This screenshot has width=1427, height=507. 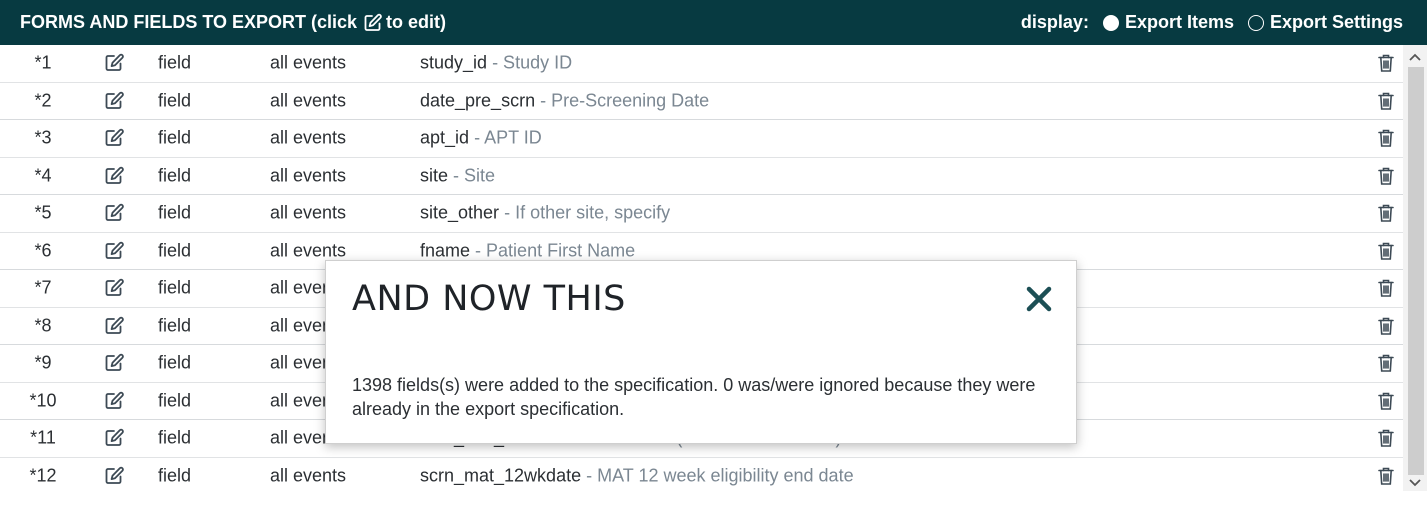 What do you see at coordinates (501, 475) in the screenshot?
I see `field-name: scrn_mat_12wkdate` at bounding box center [501, 475].